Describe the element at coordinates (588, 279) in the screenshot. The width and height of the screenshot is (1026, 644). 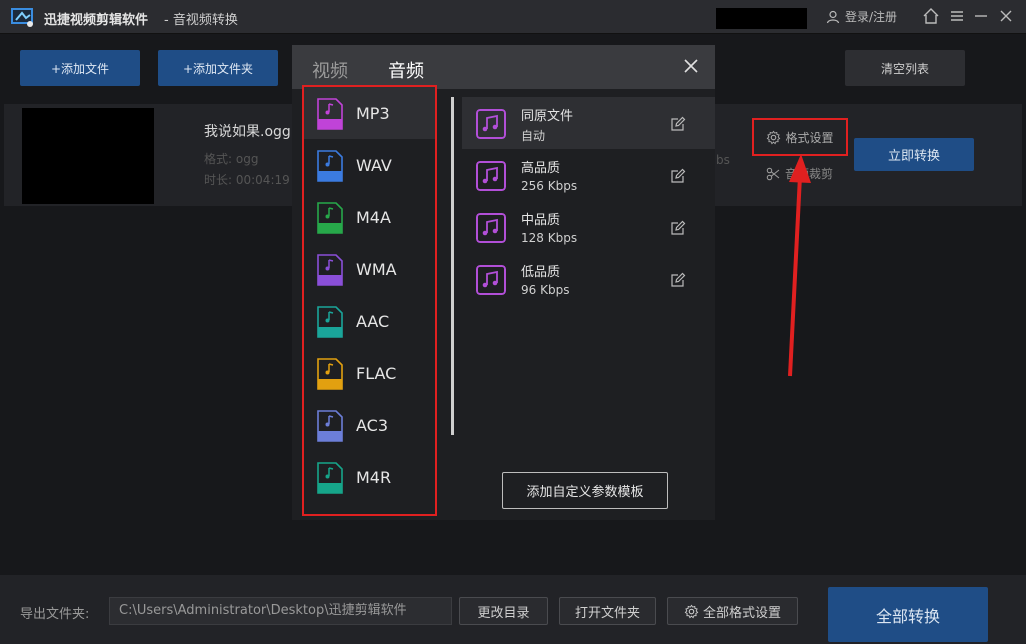
I see `quality-item: 低品质 96 Kbps` at that location.